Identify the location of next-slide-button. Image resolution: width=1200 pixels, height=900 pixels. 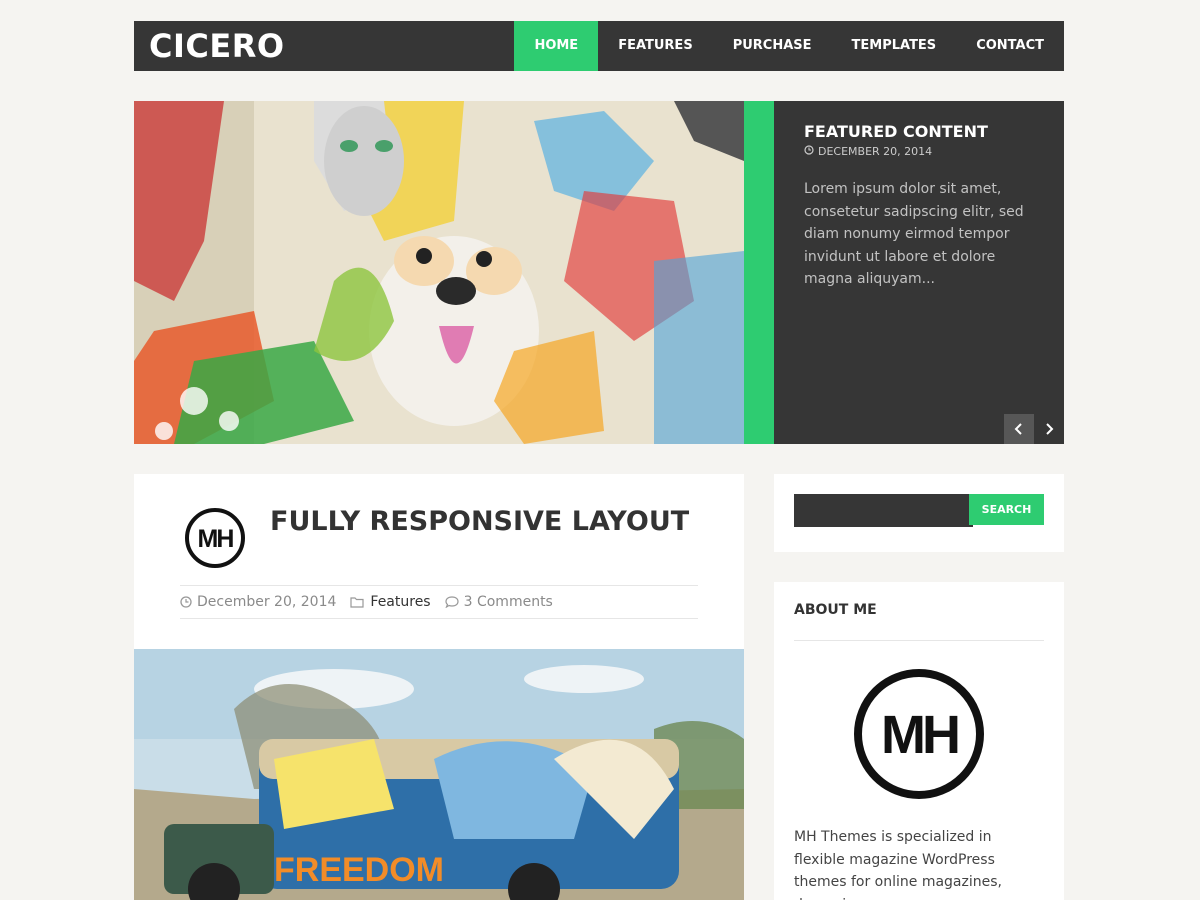
(1049, 429).